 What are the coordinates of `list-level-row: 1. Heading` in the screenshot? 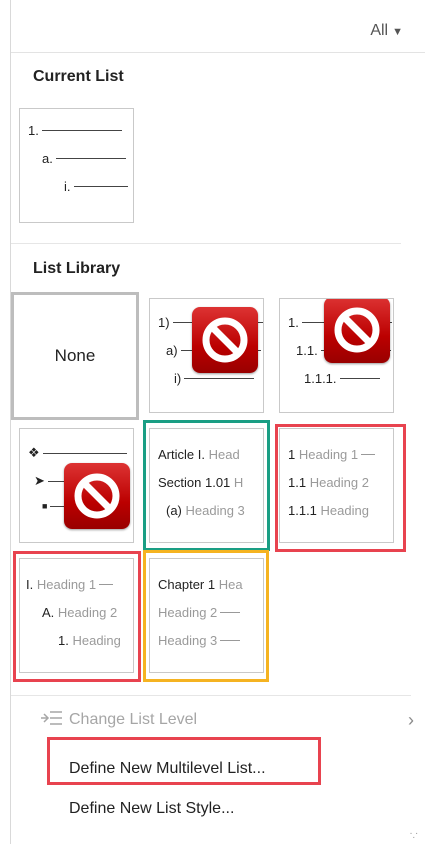 It's located at (89, 640).